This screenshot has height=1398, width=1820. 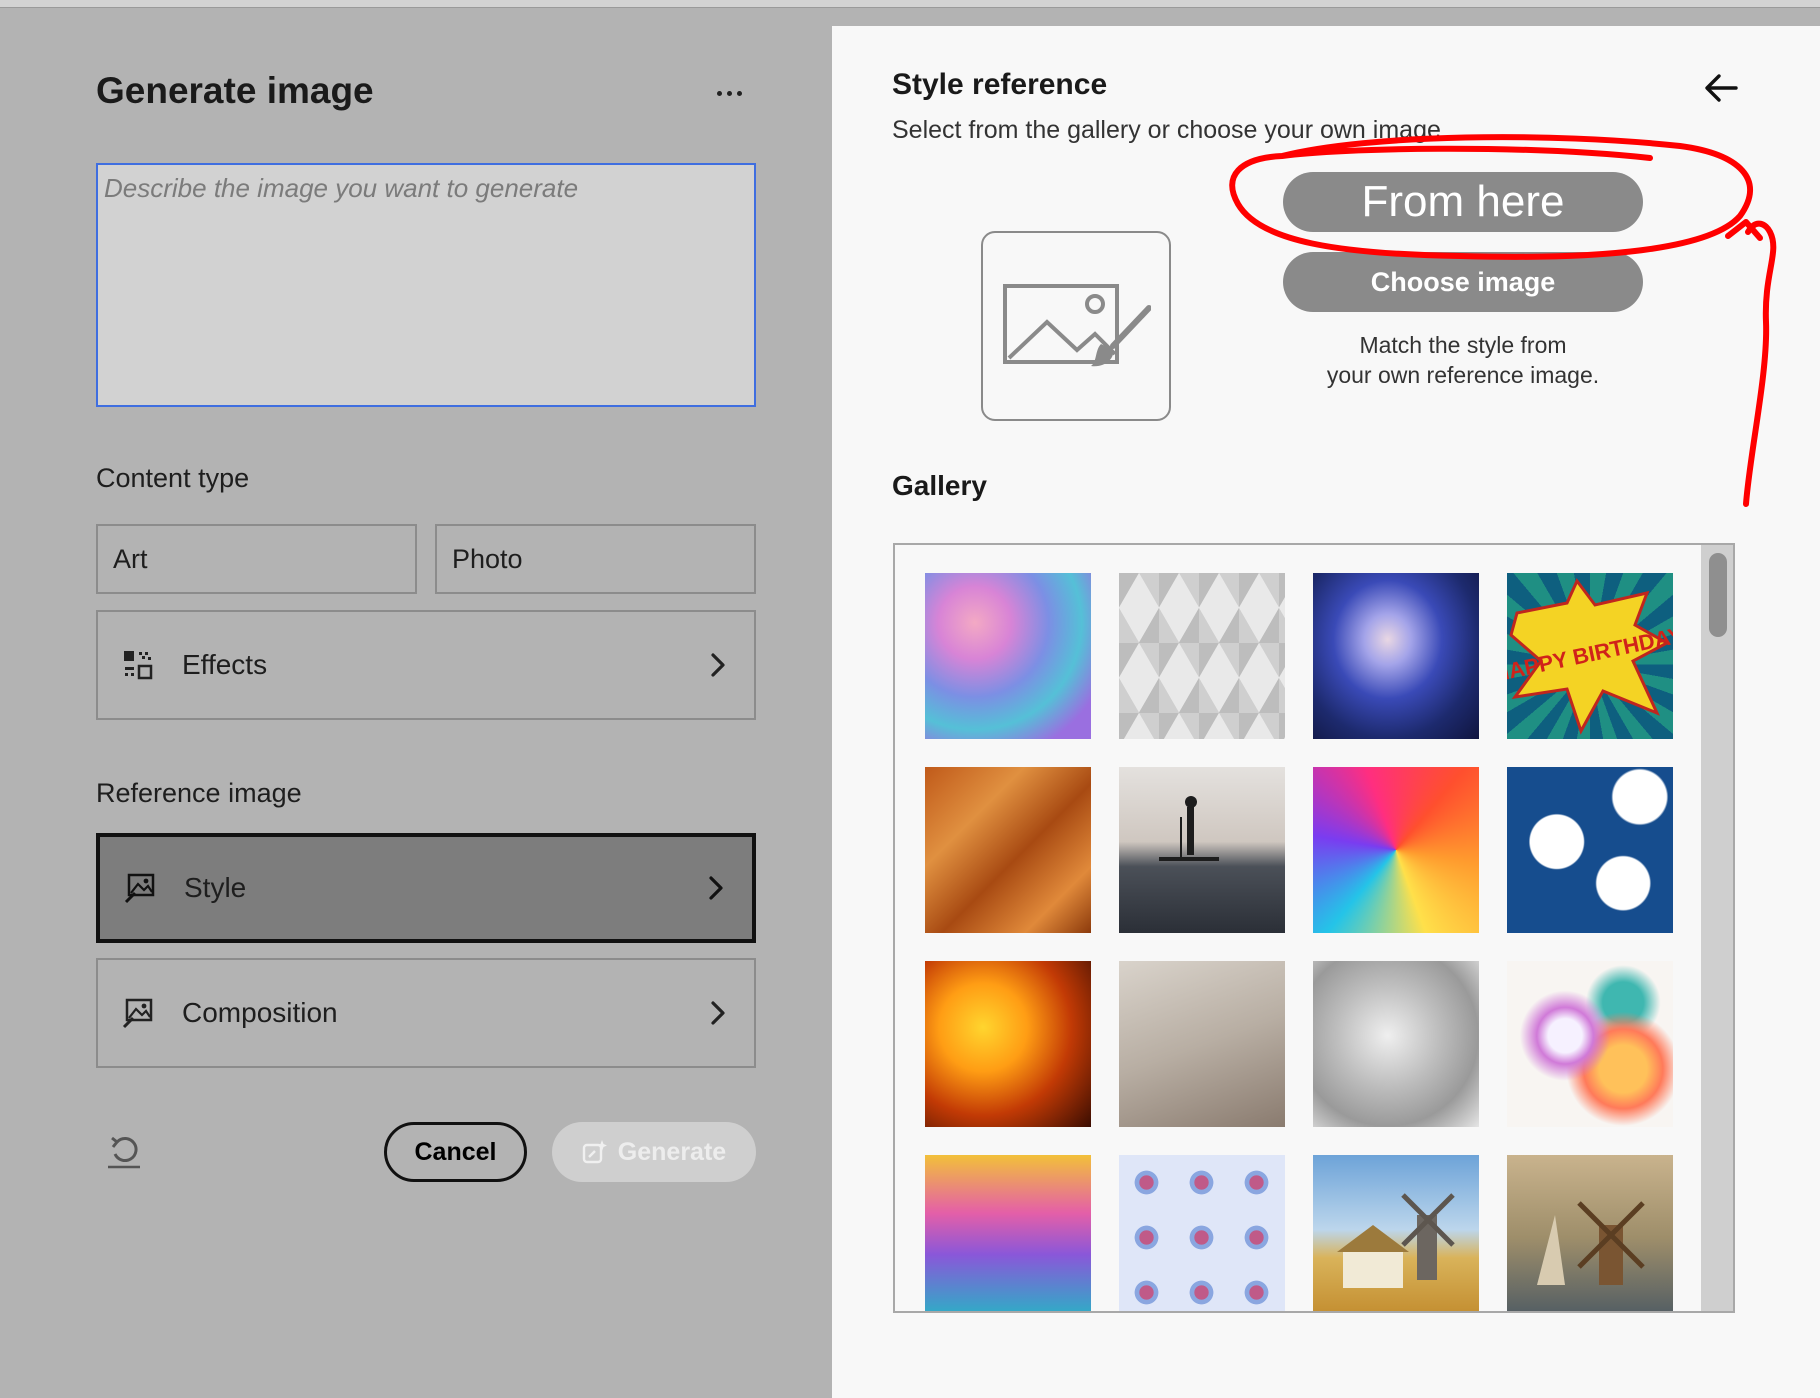 What do you see at coordinates (1008, 1044) in the screenshot?
I see `gallery-thumb-orange-anemone` at bounding box center [1008, 1044].